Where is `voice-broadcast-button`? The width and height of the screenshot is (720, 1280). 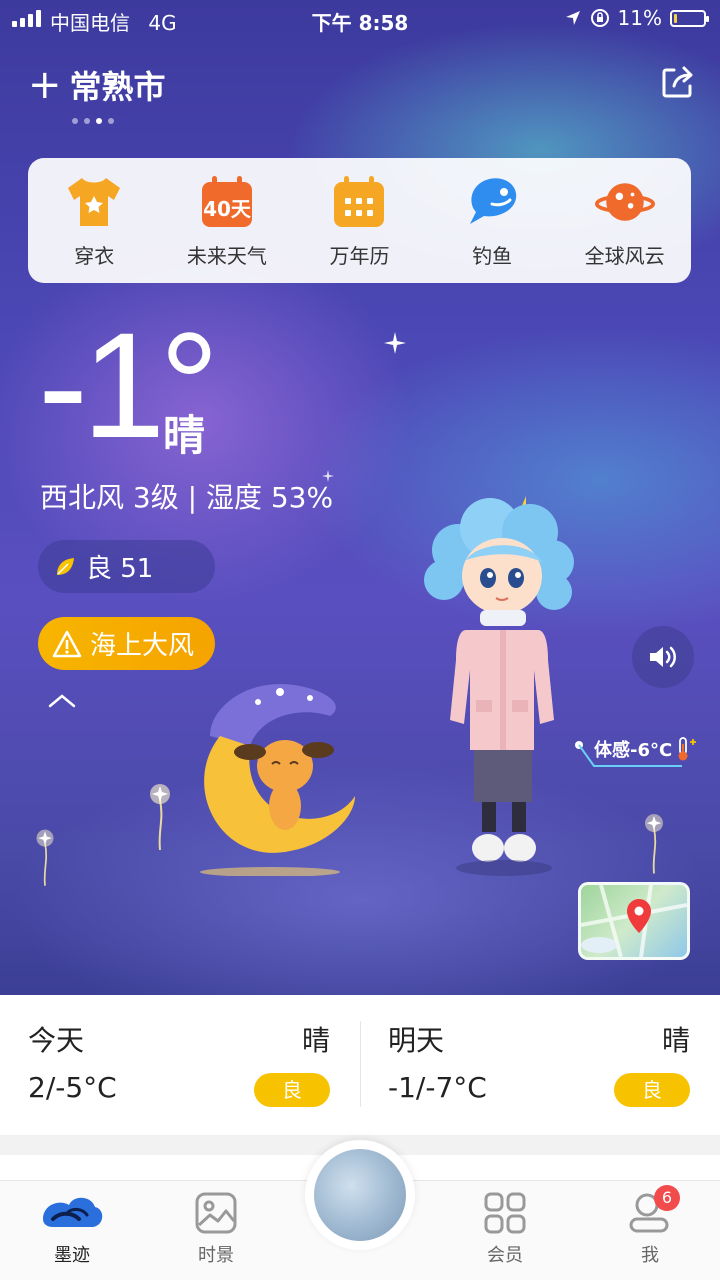 voice-broadcast-button is located at coordinates (663, 657).